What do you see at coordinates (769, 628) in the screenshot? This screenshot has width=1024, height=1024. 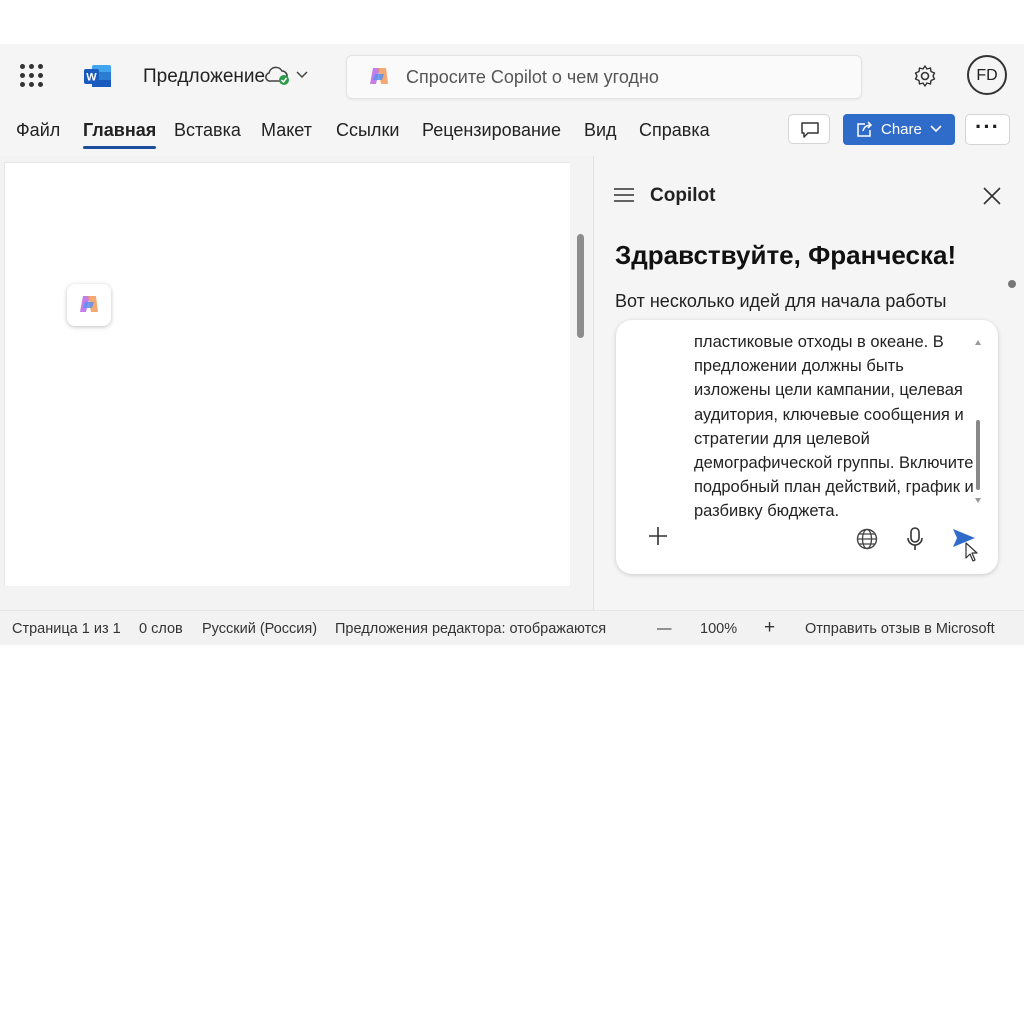 I see `zoom-in-button: +` at bounding box center [769, 628].